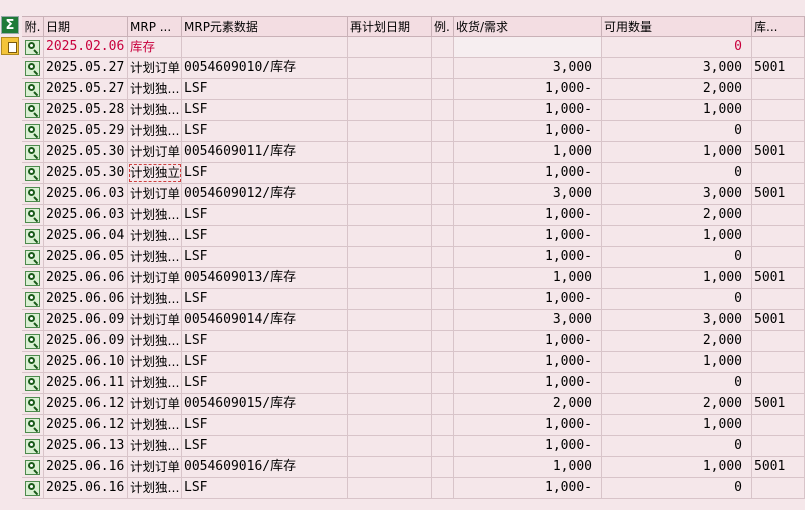 This screenshot has height=510, width=805. Describe the element at coordinates (413, 173) in the screenshot. I see `table-row: 2025.05.30计划独立需LSF 1,000-0` at that location.